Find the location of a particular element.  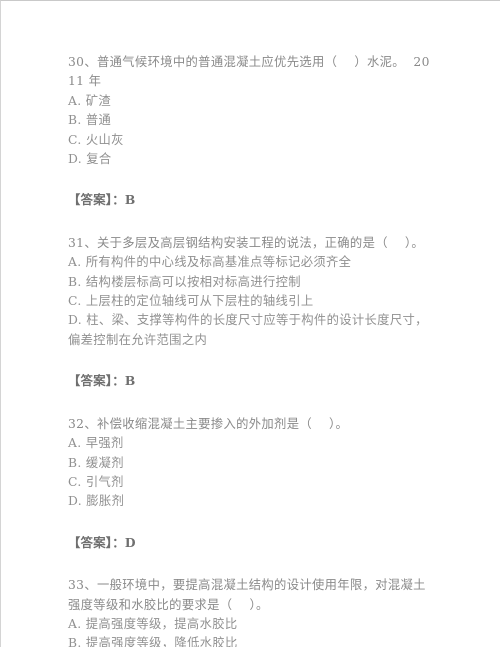

question-option: B. 普通 is located at coordinates (251, 120).